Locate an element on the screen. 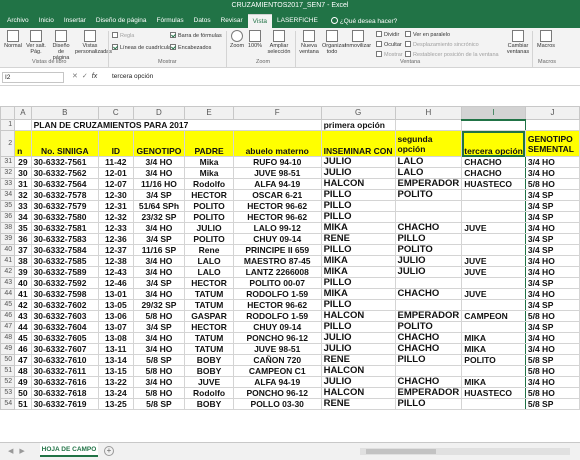  cell-id: 12-01 is located at coordinates (116, 173).